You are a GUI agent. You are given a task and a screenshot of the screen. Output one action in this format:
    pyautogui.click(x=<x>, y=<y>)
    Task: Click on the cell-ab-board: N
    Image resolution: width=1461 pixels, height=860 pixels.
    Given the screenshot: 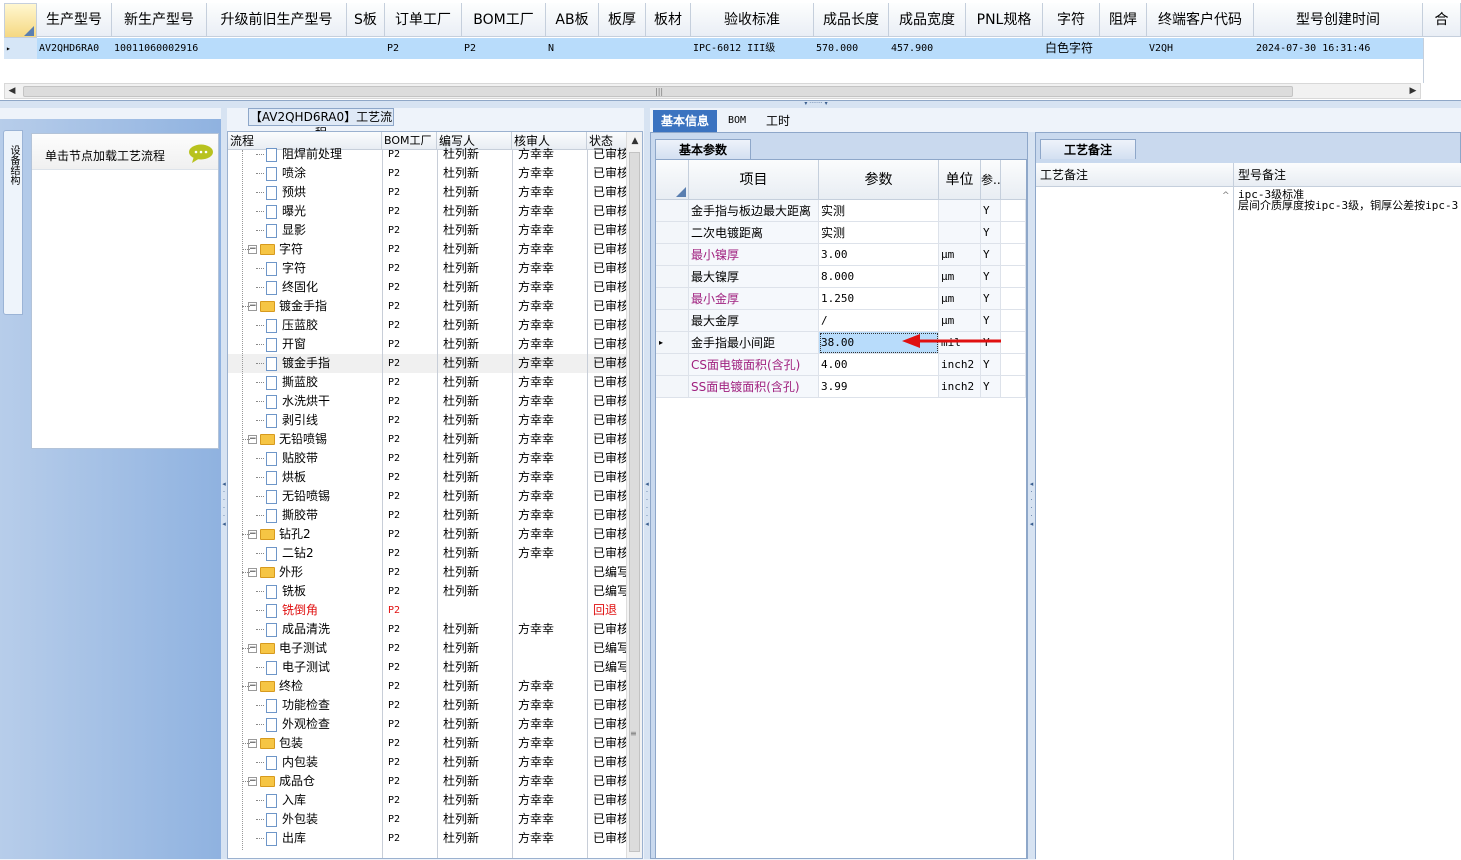 What is the action you would take?
    pyautogui.click(x=572, y=48)
    